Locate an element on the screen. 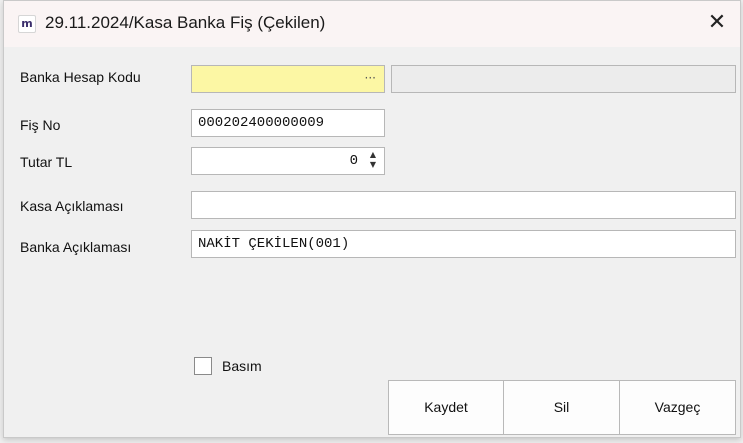  spin-up-icon: ▲ is located at coordinates (373, 155).